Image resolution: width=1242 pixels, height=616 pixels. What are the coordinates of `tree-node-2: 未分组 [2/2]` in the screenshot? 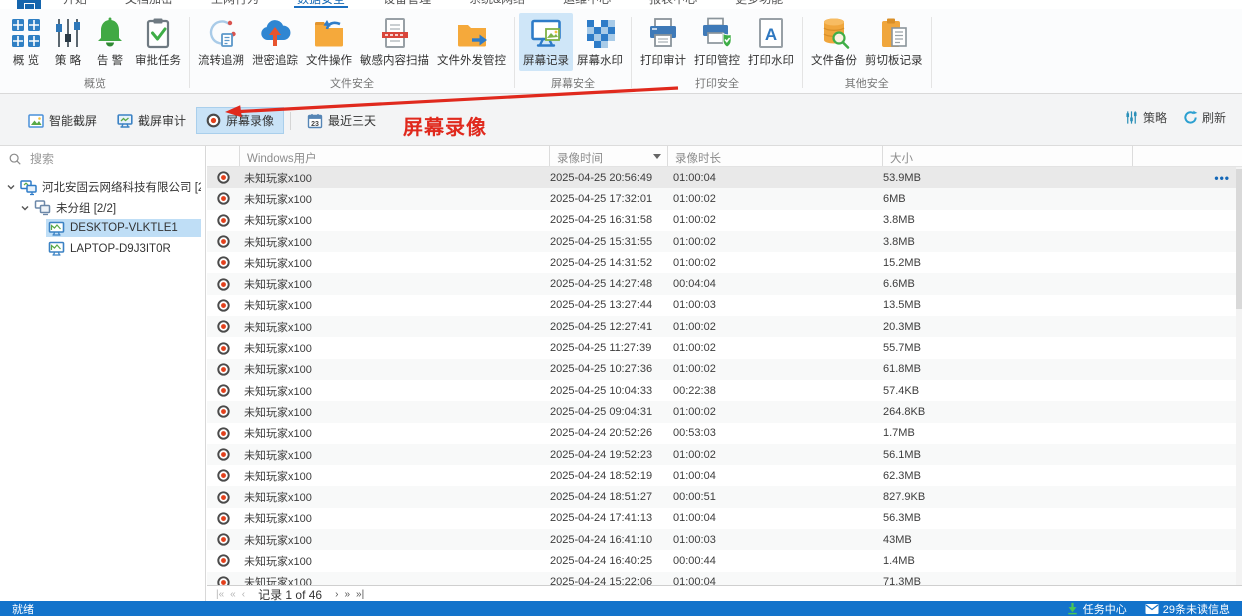 It's located at (102, 208).